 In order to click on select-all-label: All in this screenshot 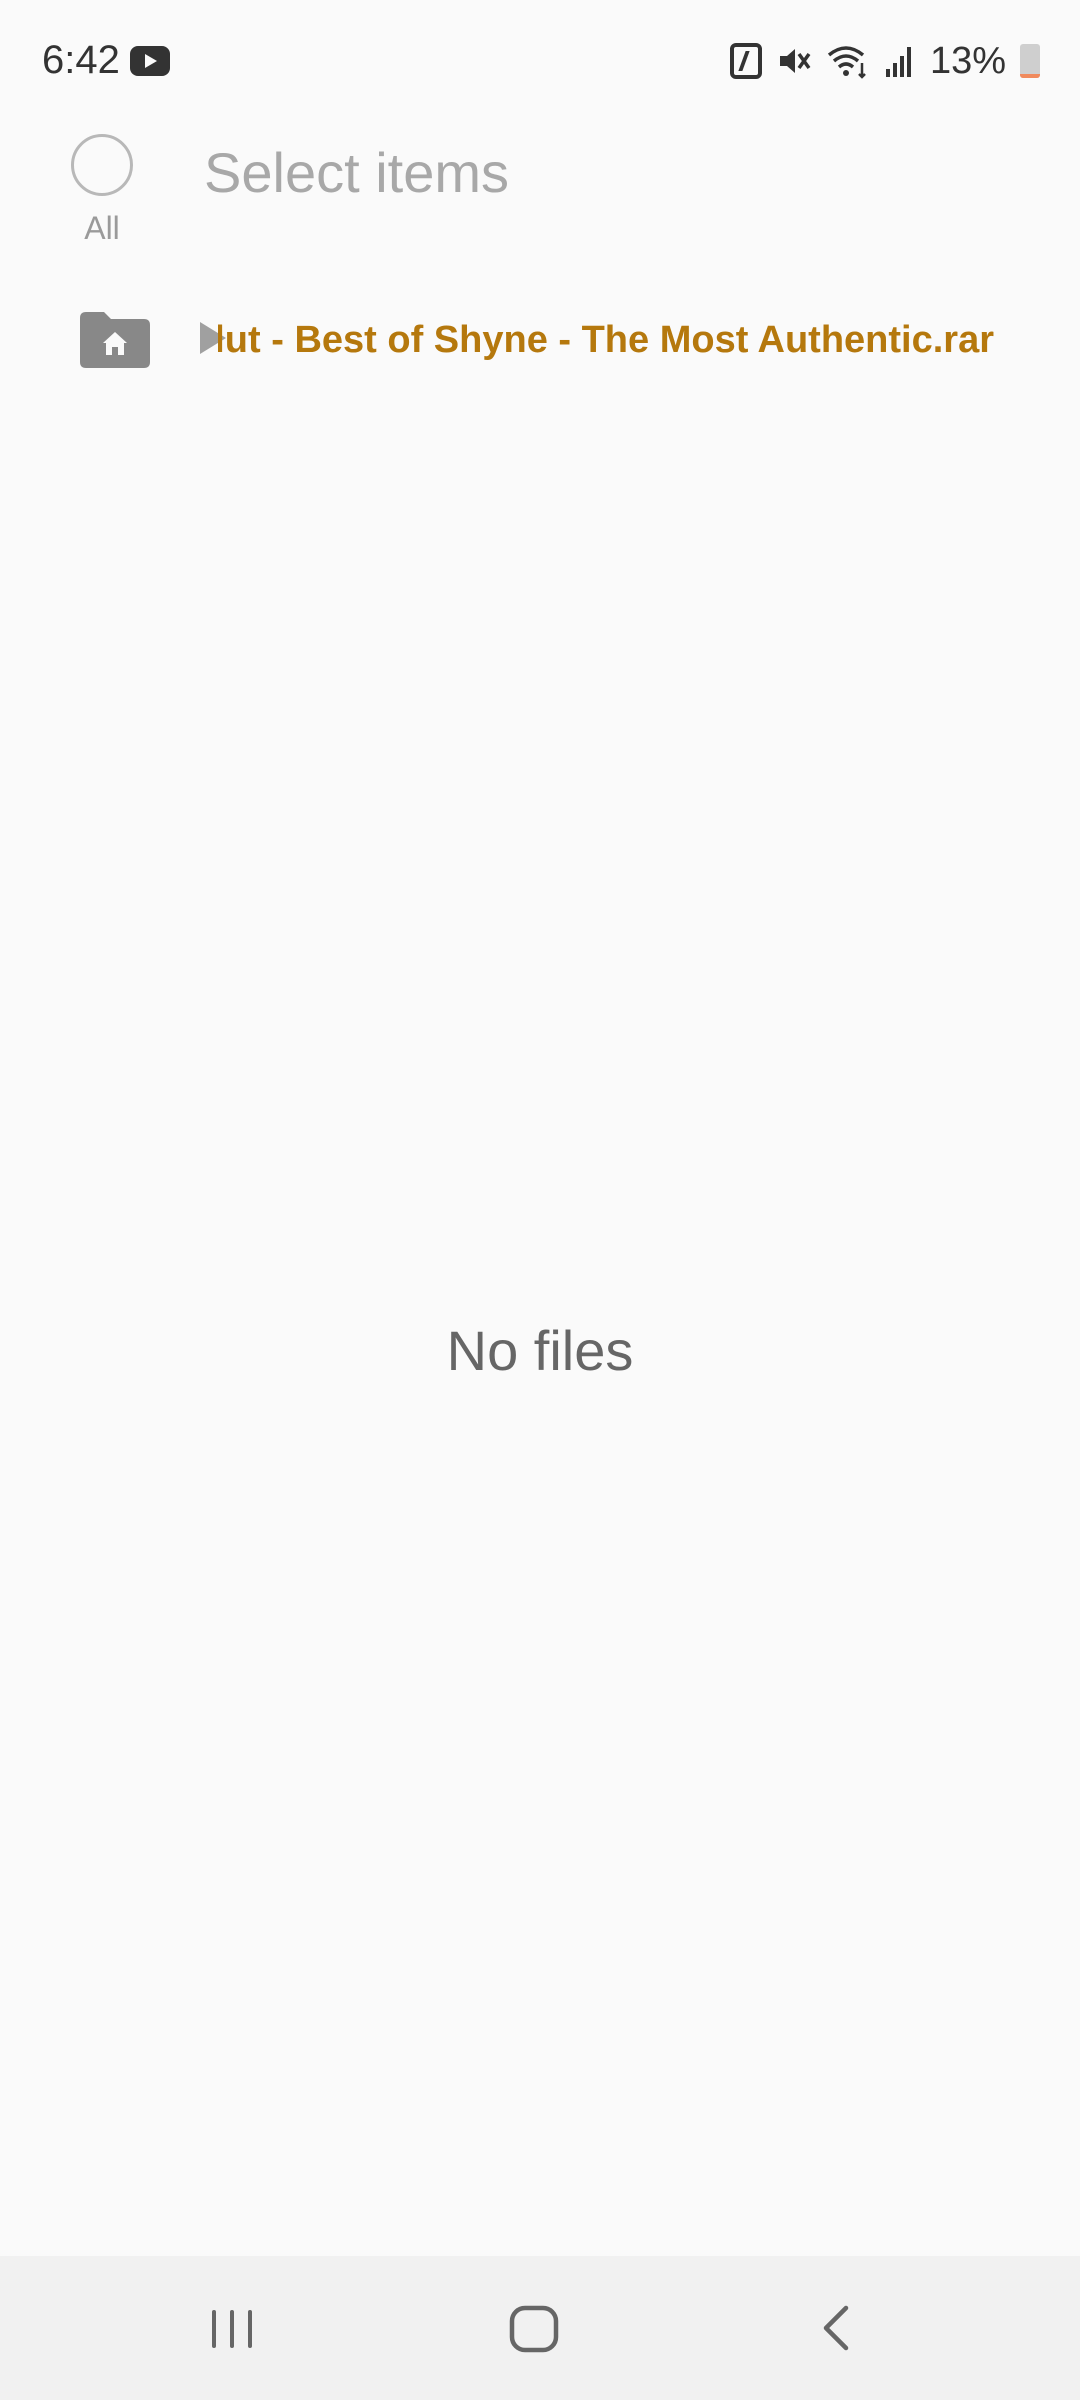, I will do `click(102, 228)`.